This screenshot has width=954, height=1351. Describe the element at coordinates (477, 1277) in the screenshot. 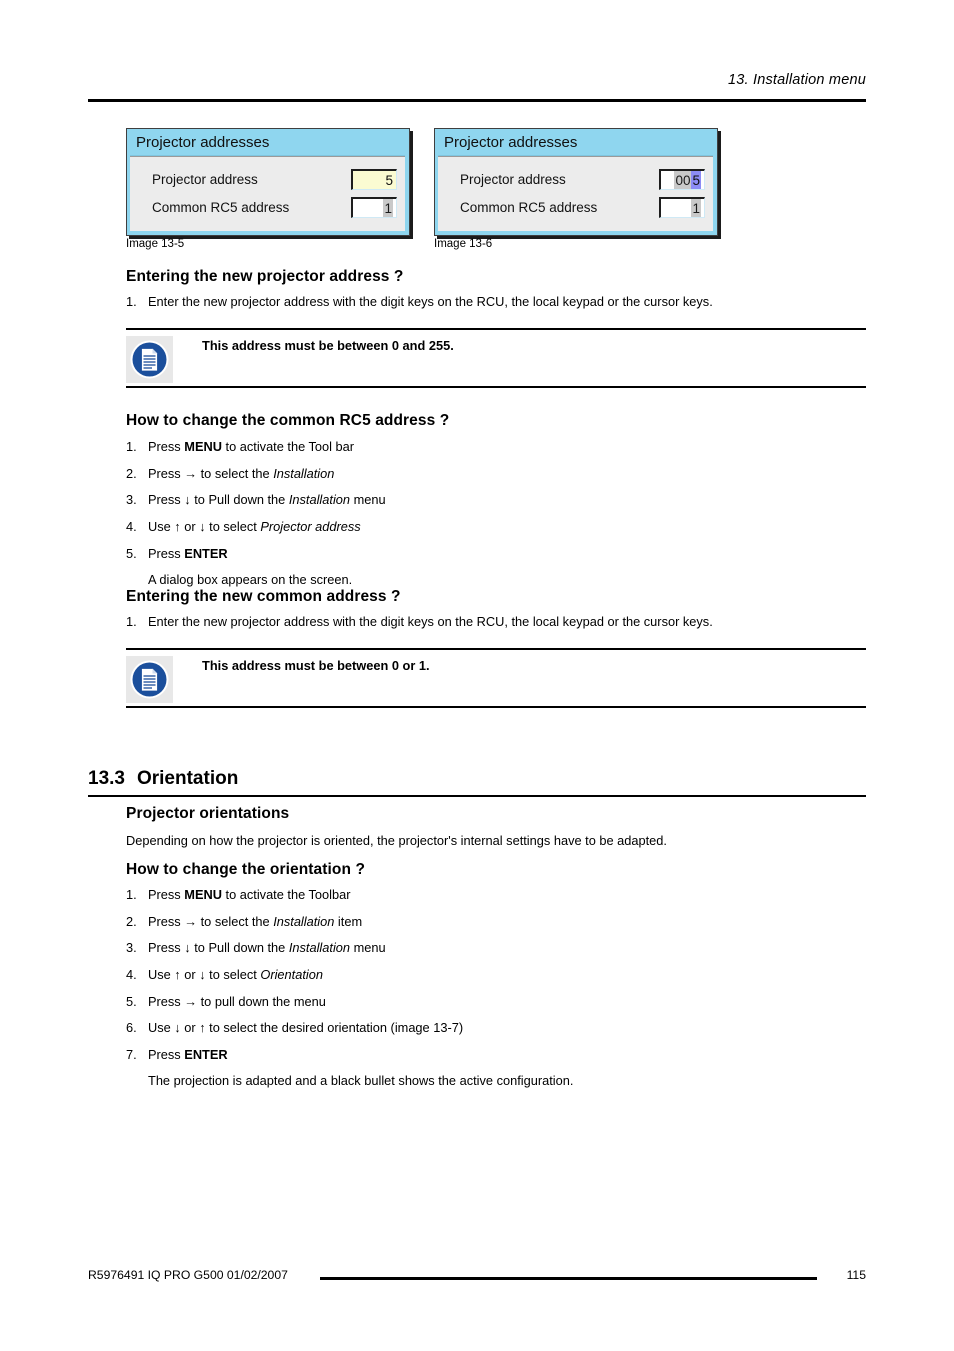

I see `page-footer: R5976491 IQ PRO G500 01/02/2007 115` at that location.